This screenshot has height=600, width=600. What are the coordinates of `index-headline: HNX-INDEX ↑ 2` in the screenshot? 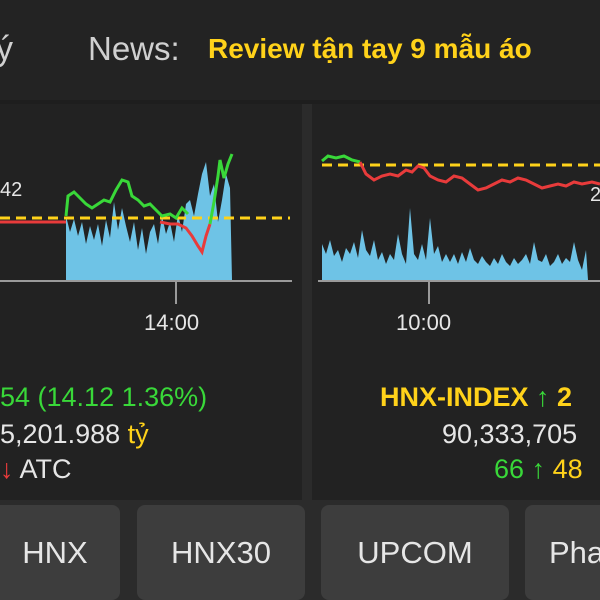 It's located at (476, 397).